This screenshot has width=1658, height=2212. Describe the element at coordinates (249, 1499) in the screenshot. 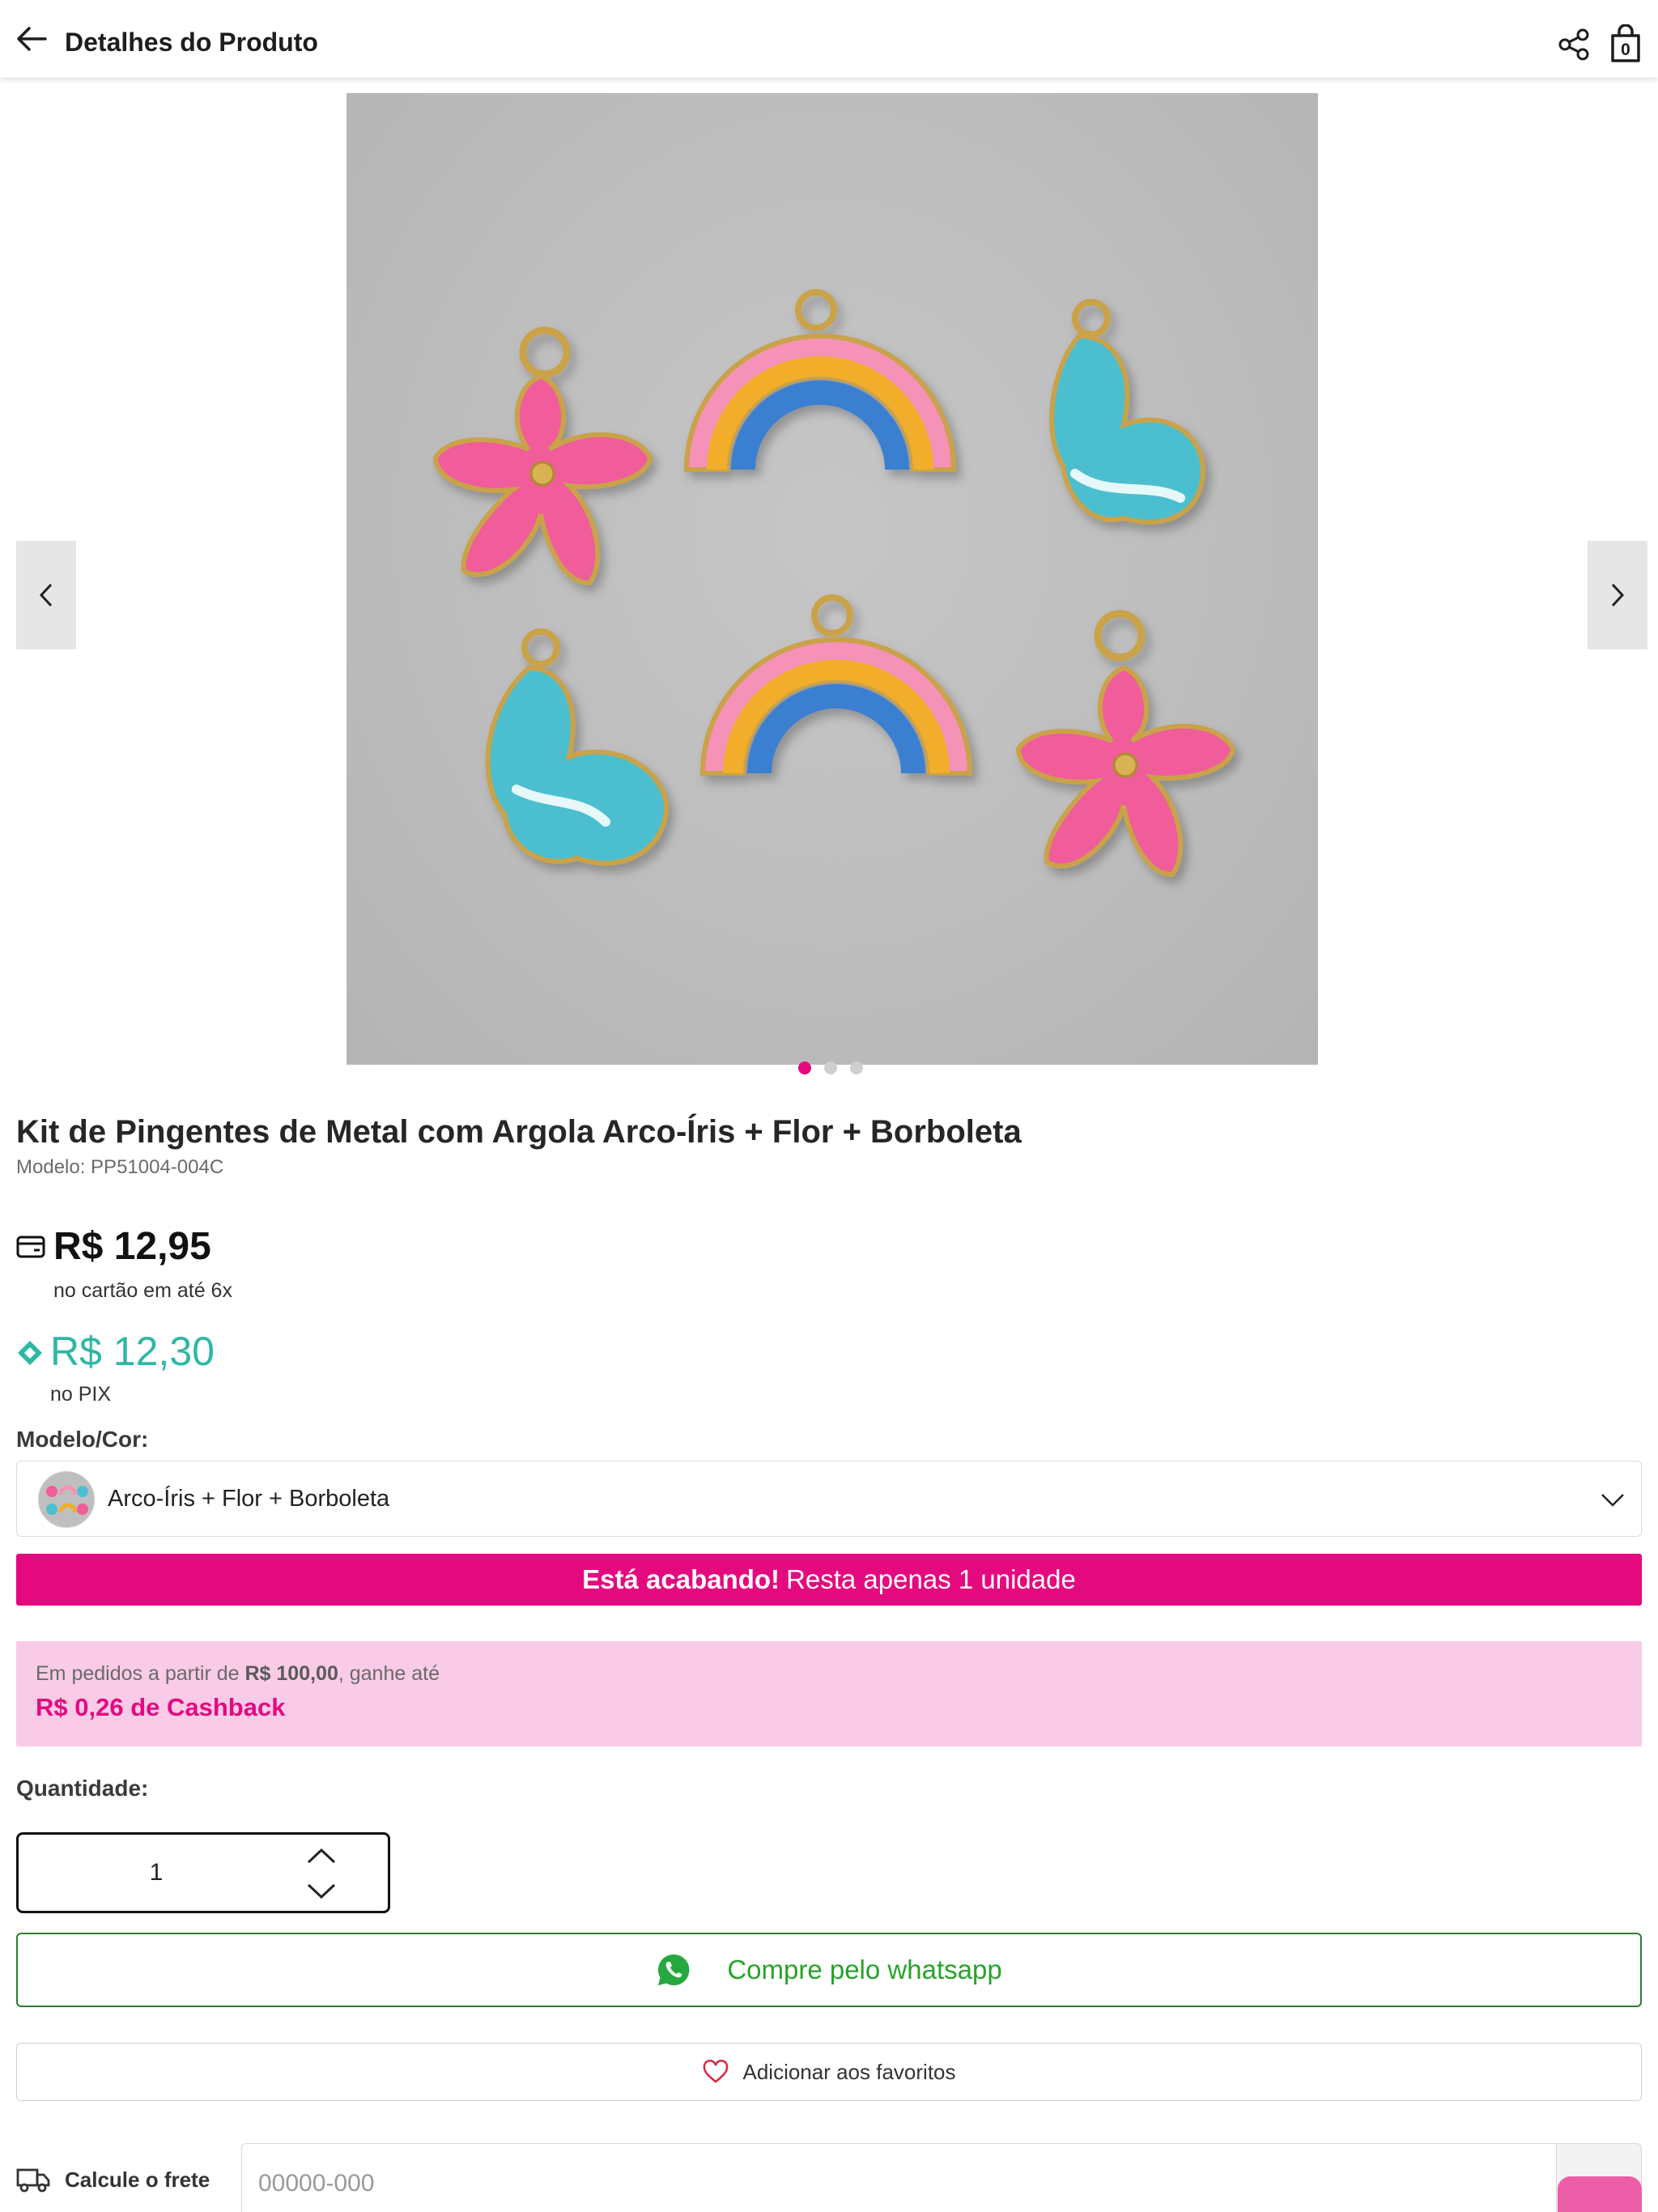

I see `variant-selected-value: Arco-Íris + Flor + Borboleta` at that location.